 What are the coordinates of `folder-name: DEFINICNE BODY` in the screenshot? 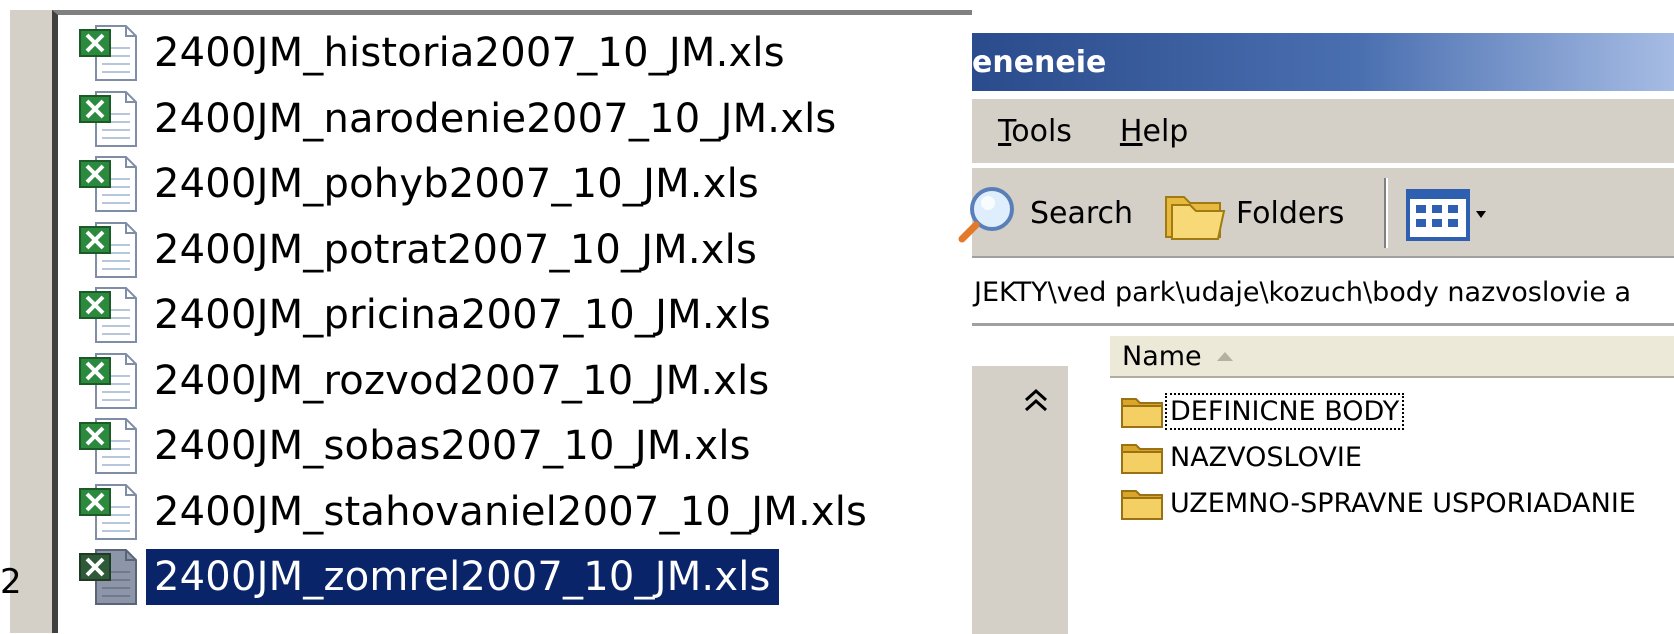 It's located at (1284, 411).